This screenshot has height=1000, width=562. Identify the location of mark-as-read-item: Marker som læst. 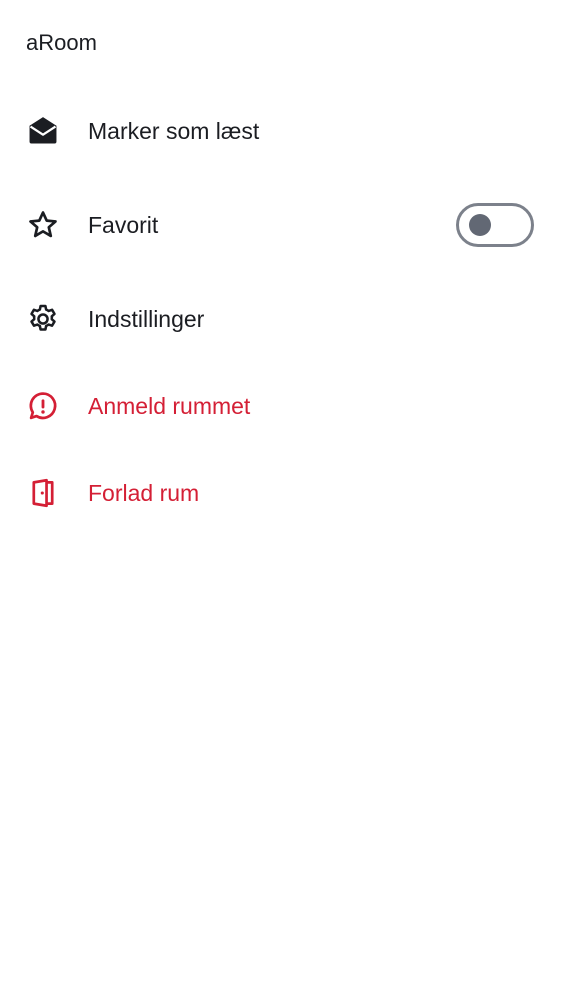
(281, 131).